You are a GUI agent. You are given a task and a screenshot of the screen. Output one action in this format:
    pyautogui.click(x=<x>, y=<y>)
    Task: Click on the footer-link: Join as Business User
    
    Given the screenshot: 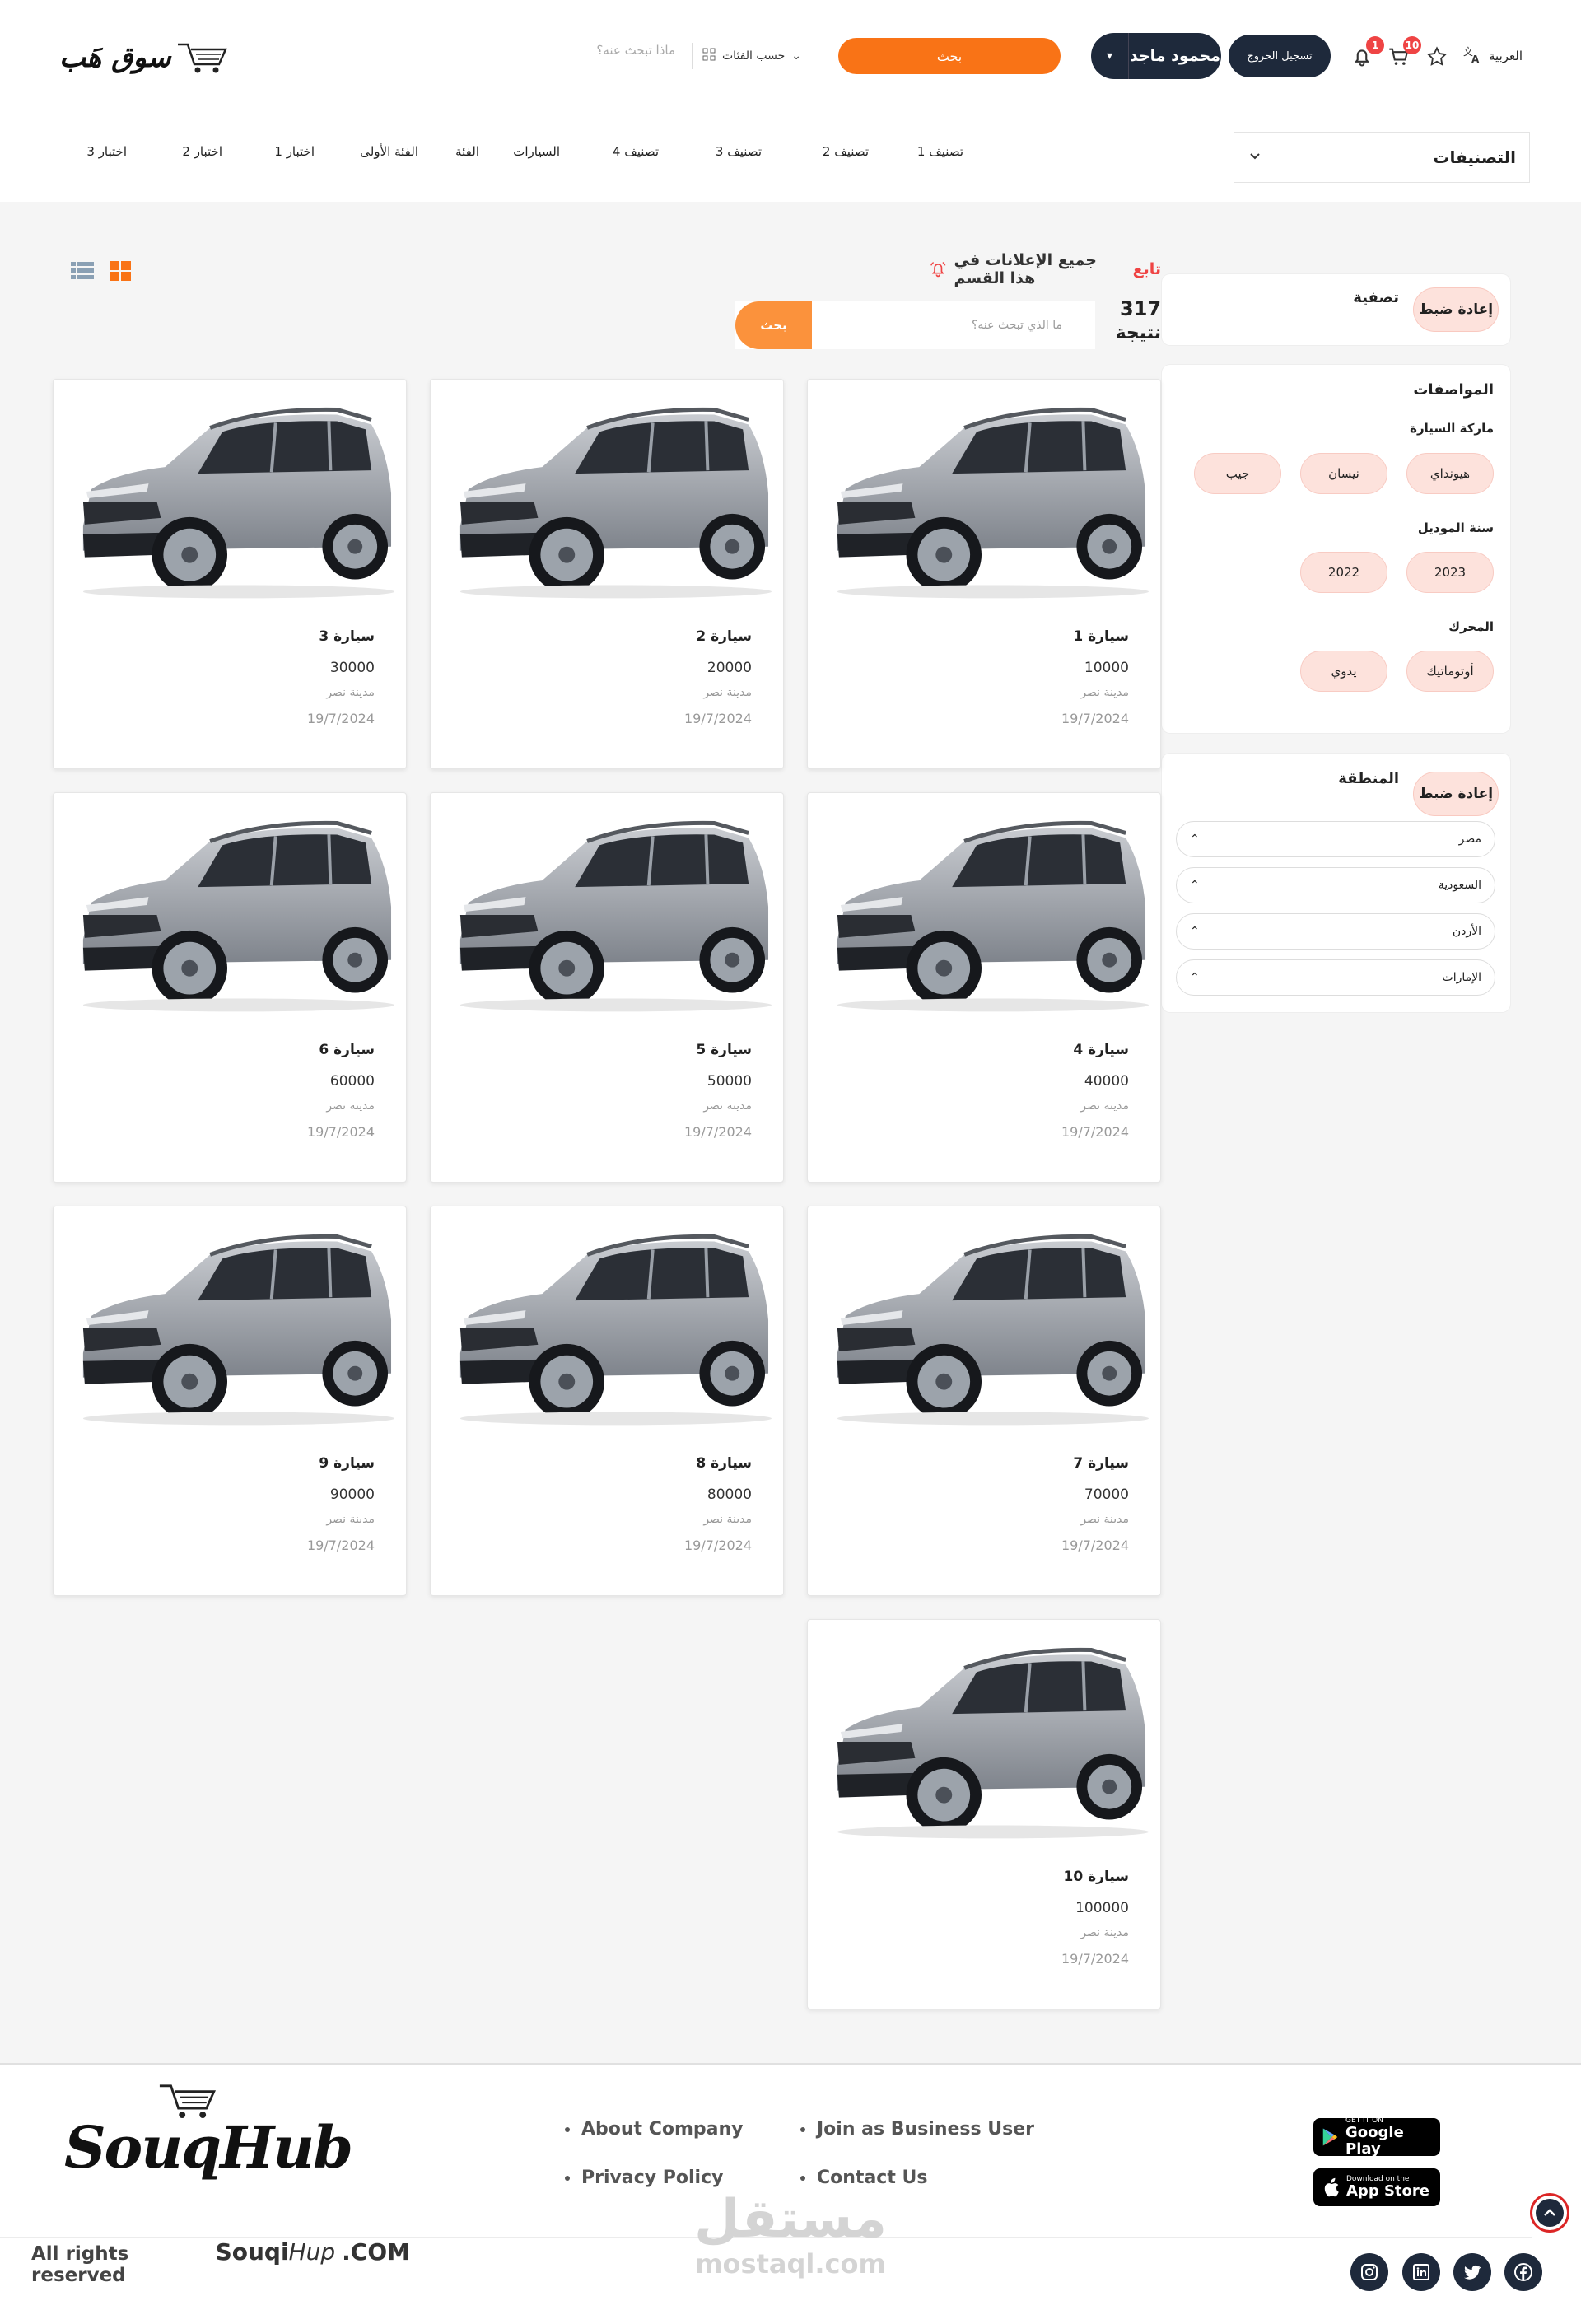 What is the action you would take?
    pyautogui.click(x=917, y=2129)
    